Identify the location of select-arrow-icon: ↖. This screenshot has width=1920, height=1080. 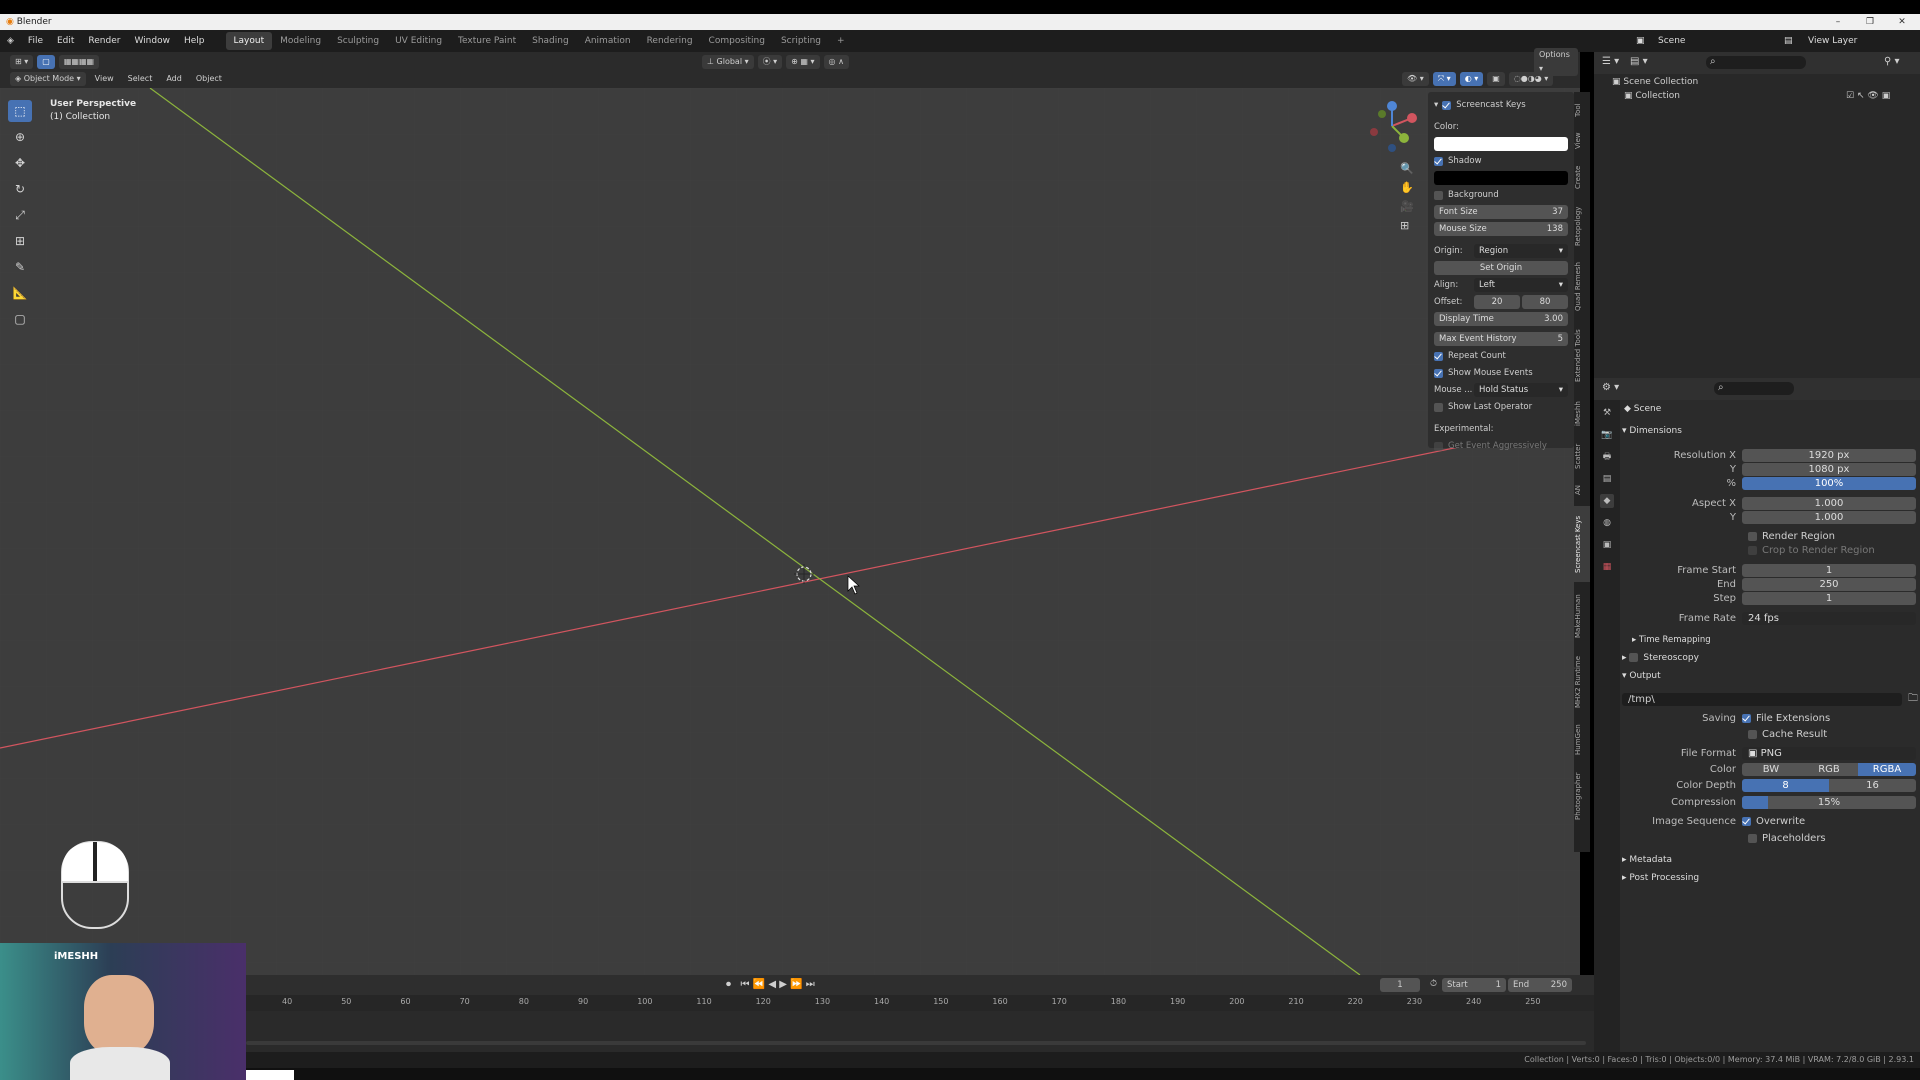
(1861, 96).